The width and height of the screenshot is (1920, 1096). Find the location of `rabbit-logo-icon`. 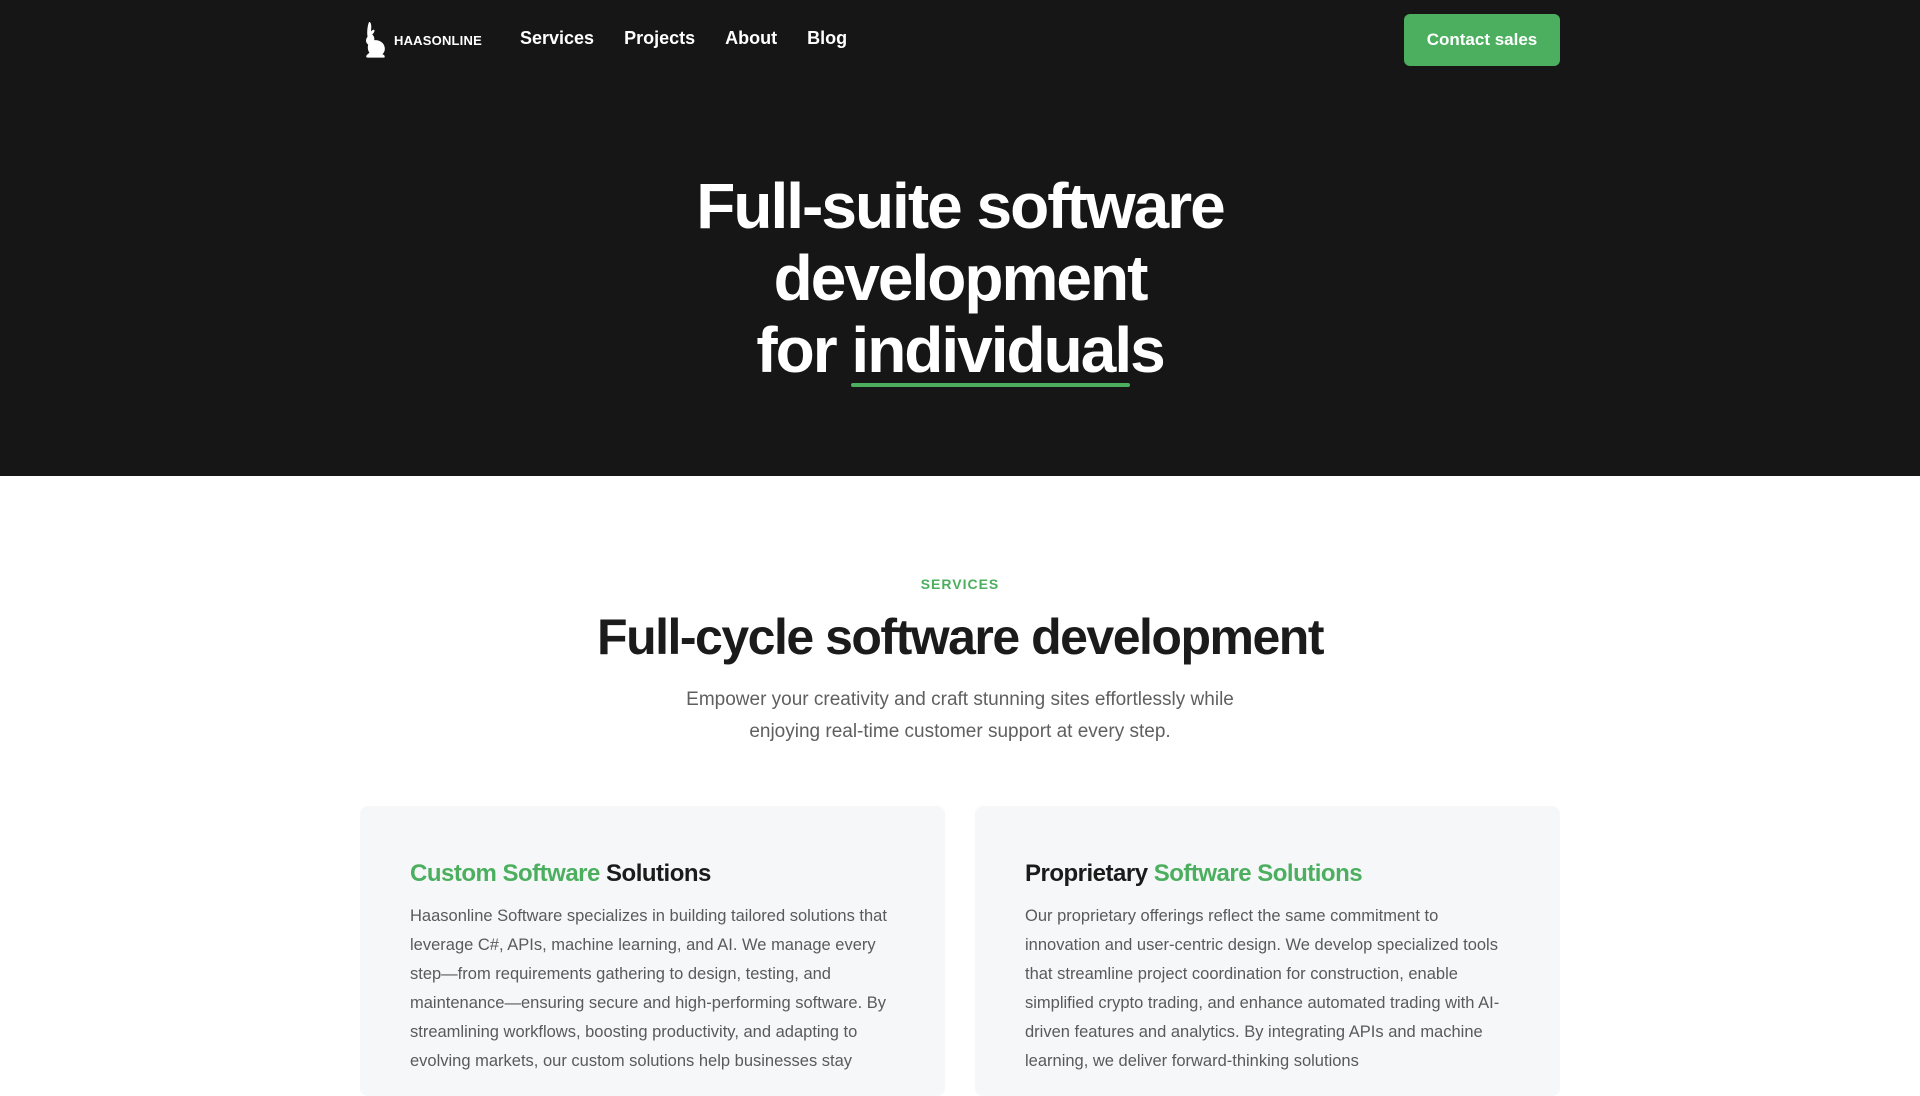

rabbit-logo-icon is located at coordinates (375, 39).